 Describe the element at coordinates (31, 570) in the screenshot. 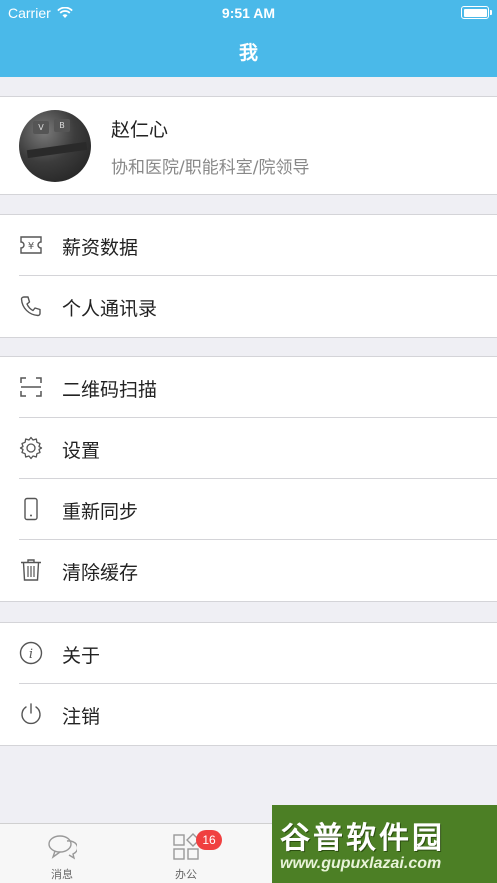

I see `trash-icon` at that location.